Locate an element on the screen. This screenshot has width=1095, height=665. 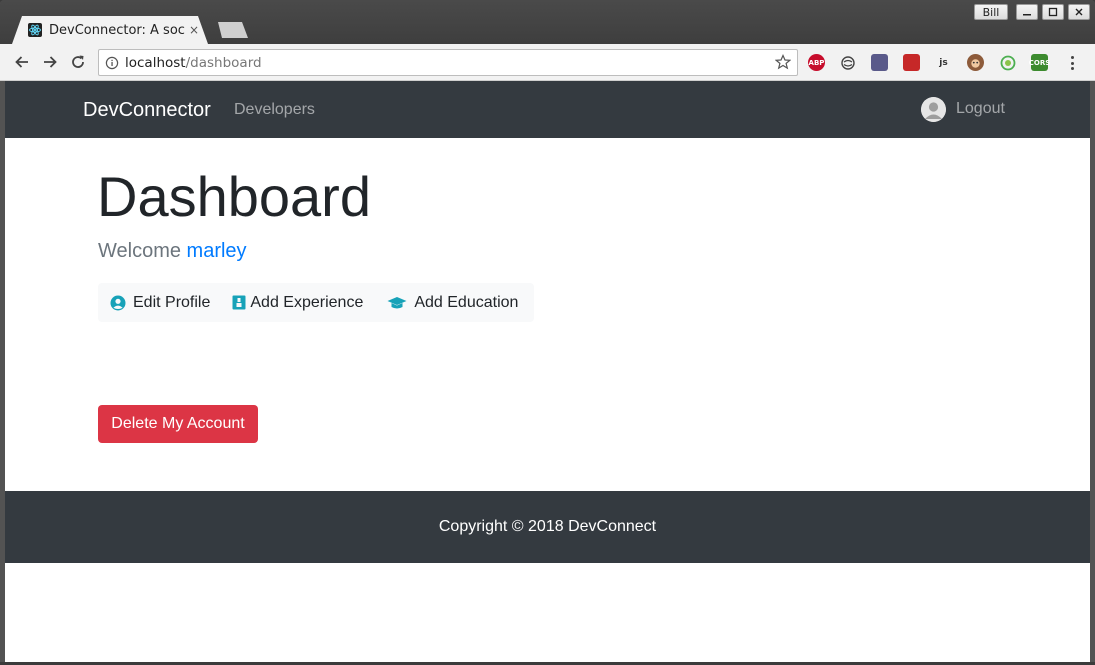
welcome-text: Welcome marley is located at coordinates (172, 251).